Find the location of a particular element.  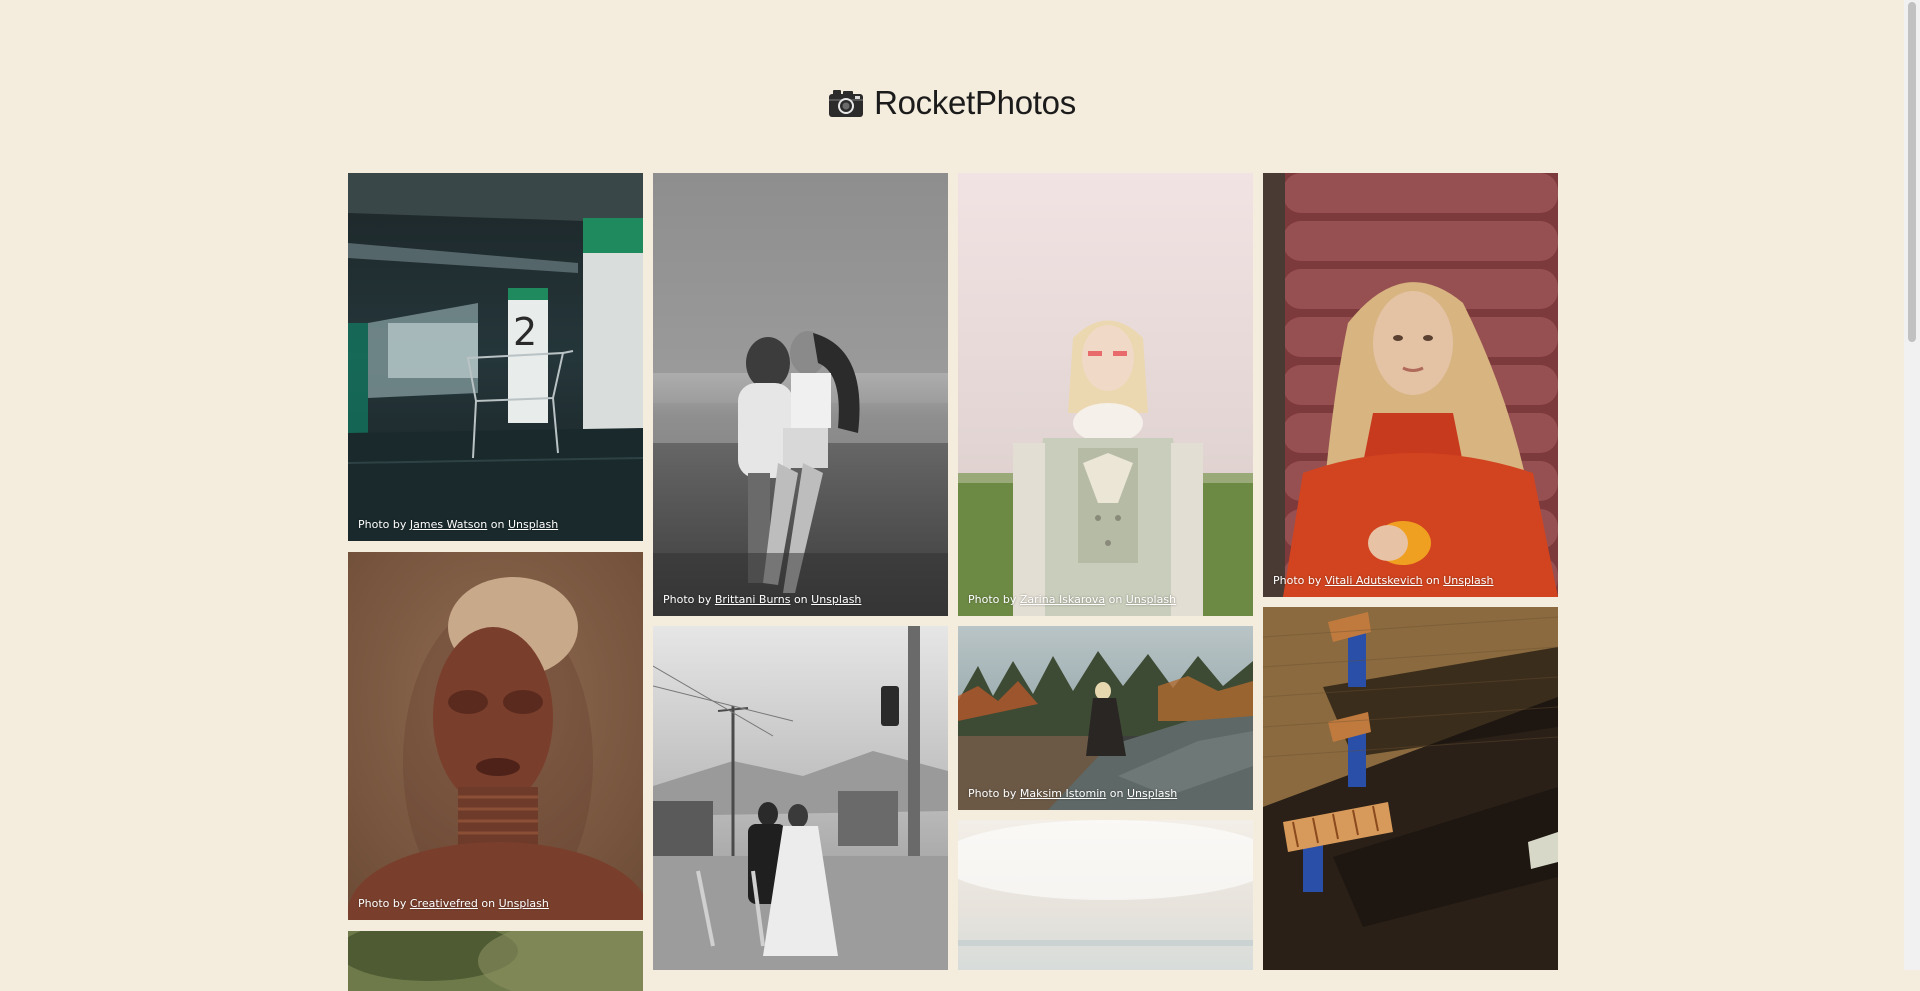

photo-credit: Photo by Brittani Burns on Unsplash is located at coordinates (762, 599).